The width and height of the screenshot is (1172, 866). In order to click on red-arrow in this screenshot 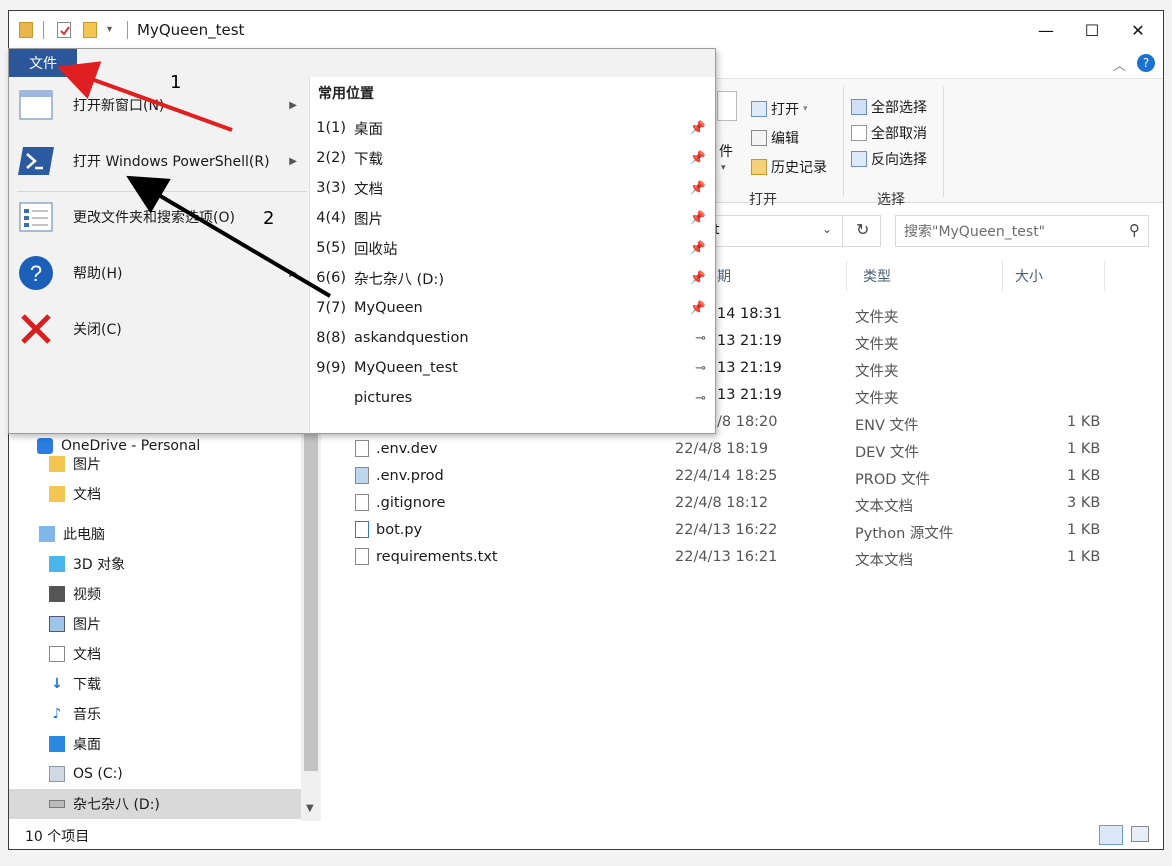, I will do `click(144, 96)`.